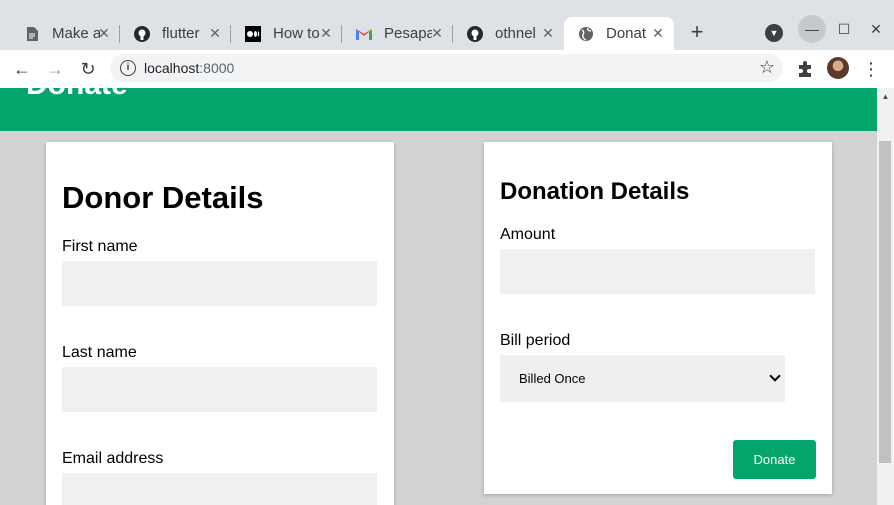 Image resolution: width=894 pixels, height=505 pixels. What do you see at coordinates (55, 69) in the screenshot?
I see `forward-arrow-icon: →` at bounding box center [55, 69].